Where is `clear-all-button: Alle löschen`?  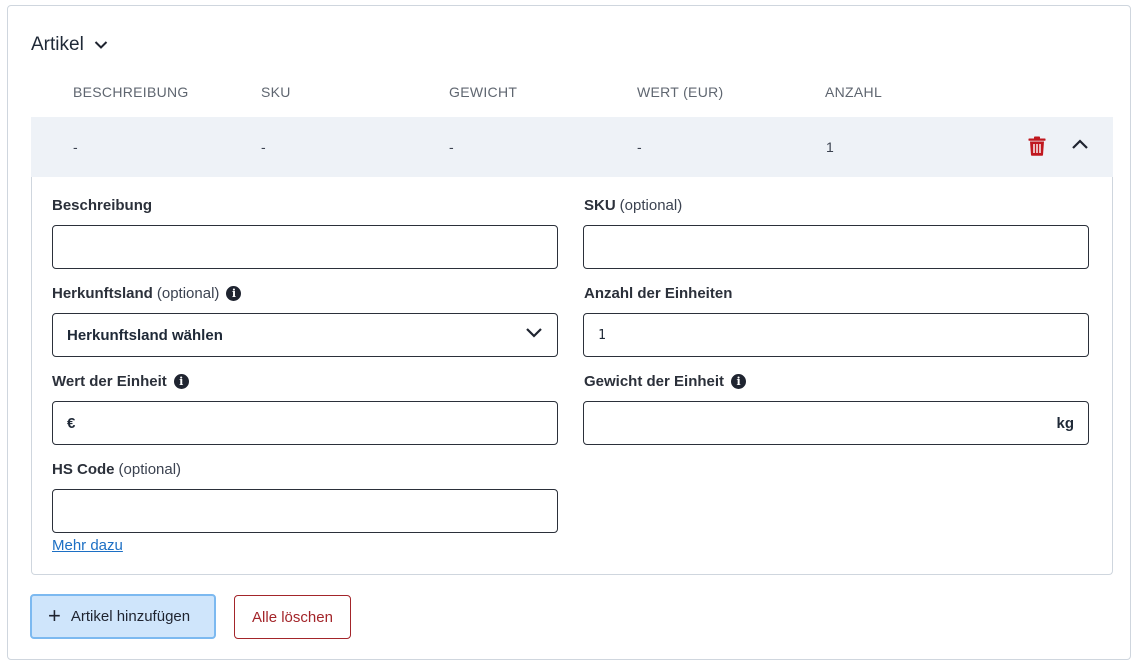 clear-all-button: Alle löschen is located at coordinates (292, 617).